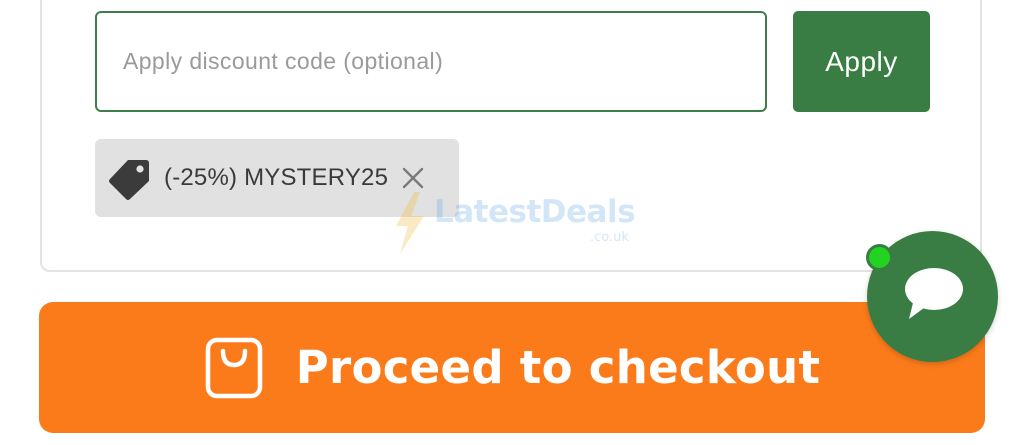 This screenshot has width=1024, height=445. What do you see at coordinates (861, 61) in the screenshot?
I see `apply-discount-button: Apply` at bounding box center [861, 61].